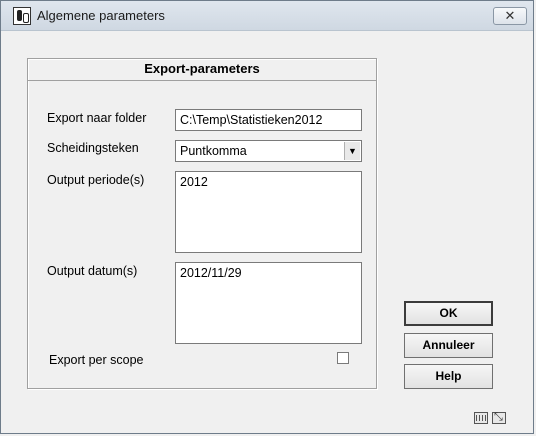 The width and height of the screenshot is (536, 436). Describe the element at coordinates (97, 118) in the screenshot. I see `export-folder-label: Export naar folder` at that location.